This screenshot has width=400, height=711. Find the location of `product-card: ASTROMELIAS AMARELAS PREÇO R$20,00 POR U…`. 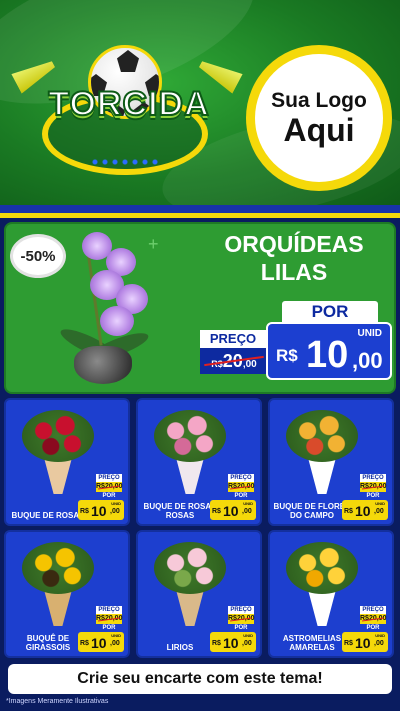

product-card: ASTROMELIAS AMARELAS PREÇO R$20,00 POR U… is located at coordinates (331, 594).